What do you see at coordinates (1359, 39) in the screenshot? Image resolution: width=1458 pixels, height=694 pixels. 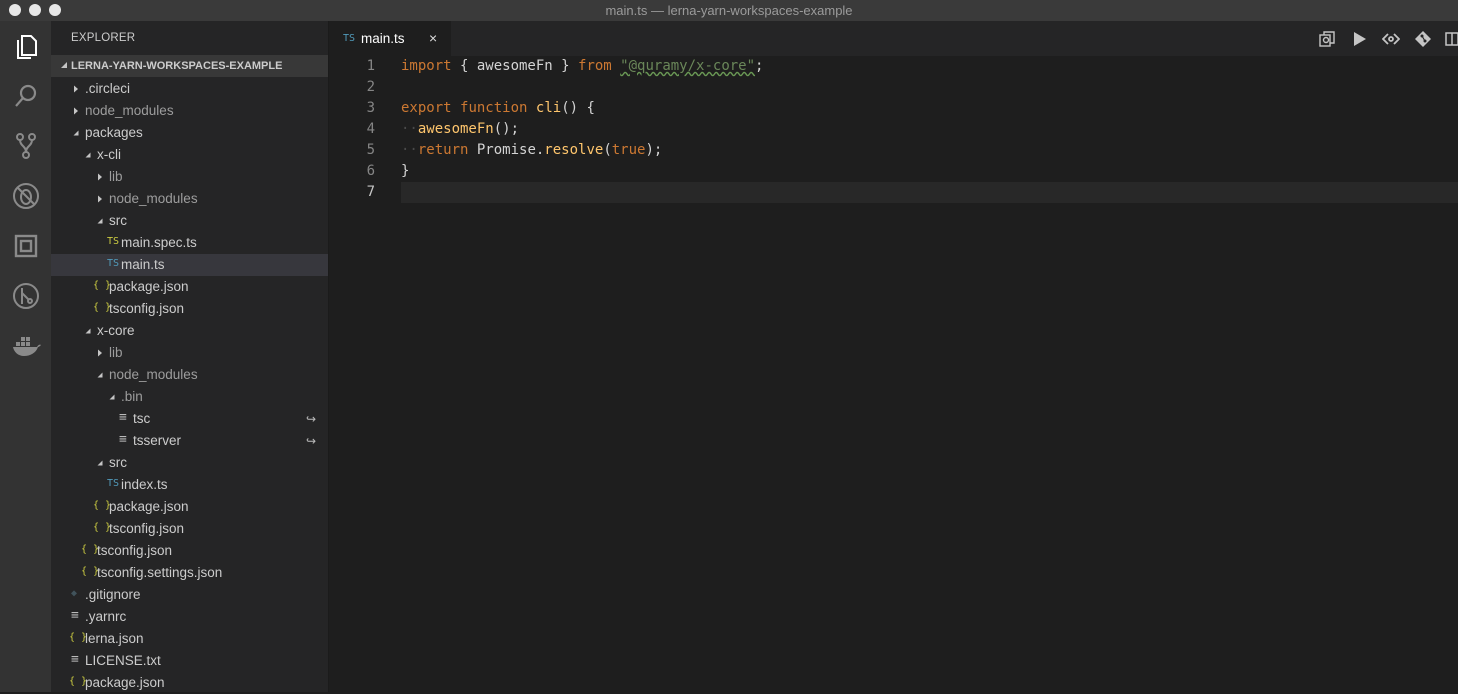 I see `run-icon` at bounding box center [1359, 39].